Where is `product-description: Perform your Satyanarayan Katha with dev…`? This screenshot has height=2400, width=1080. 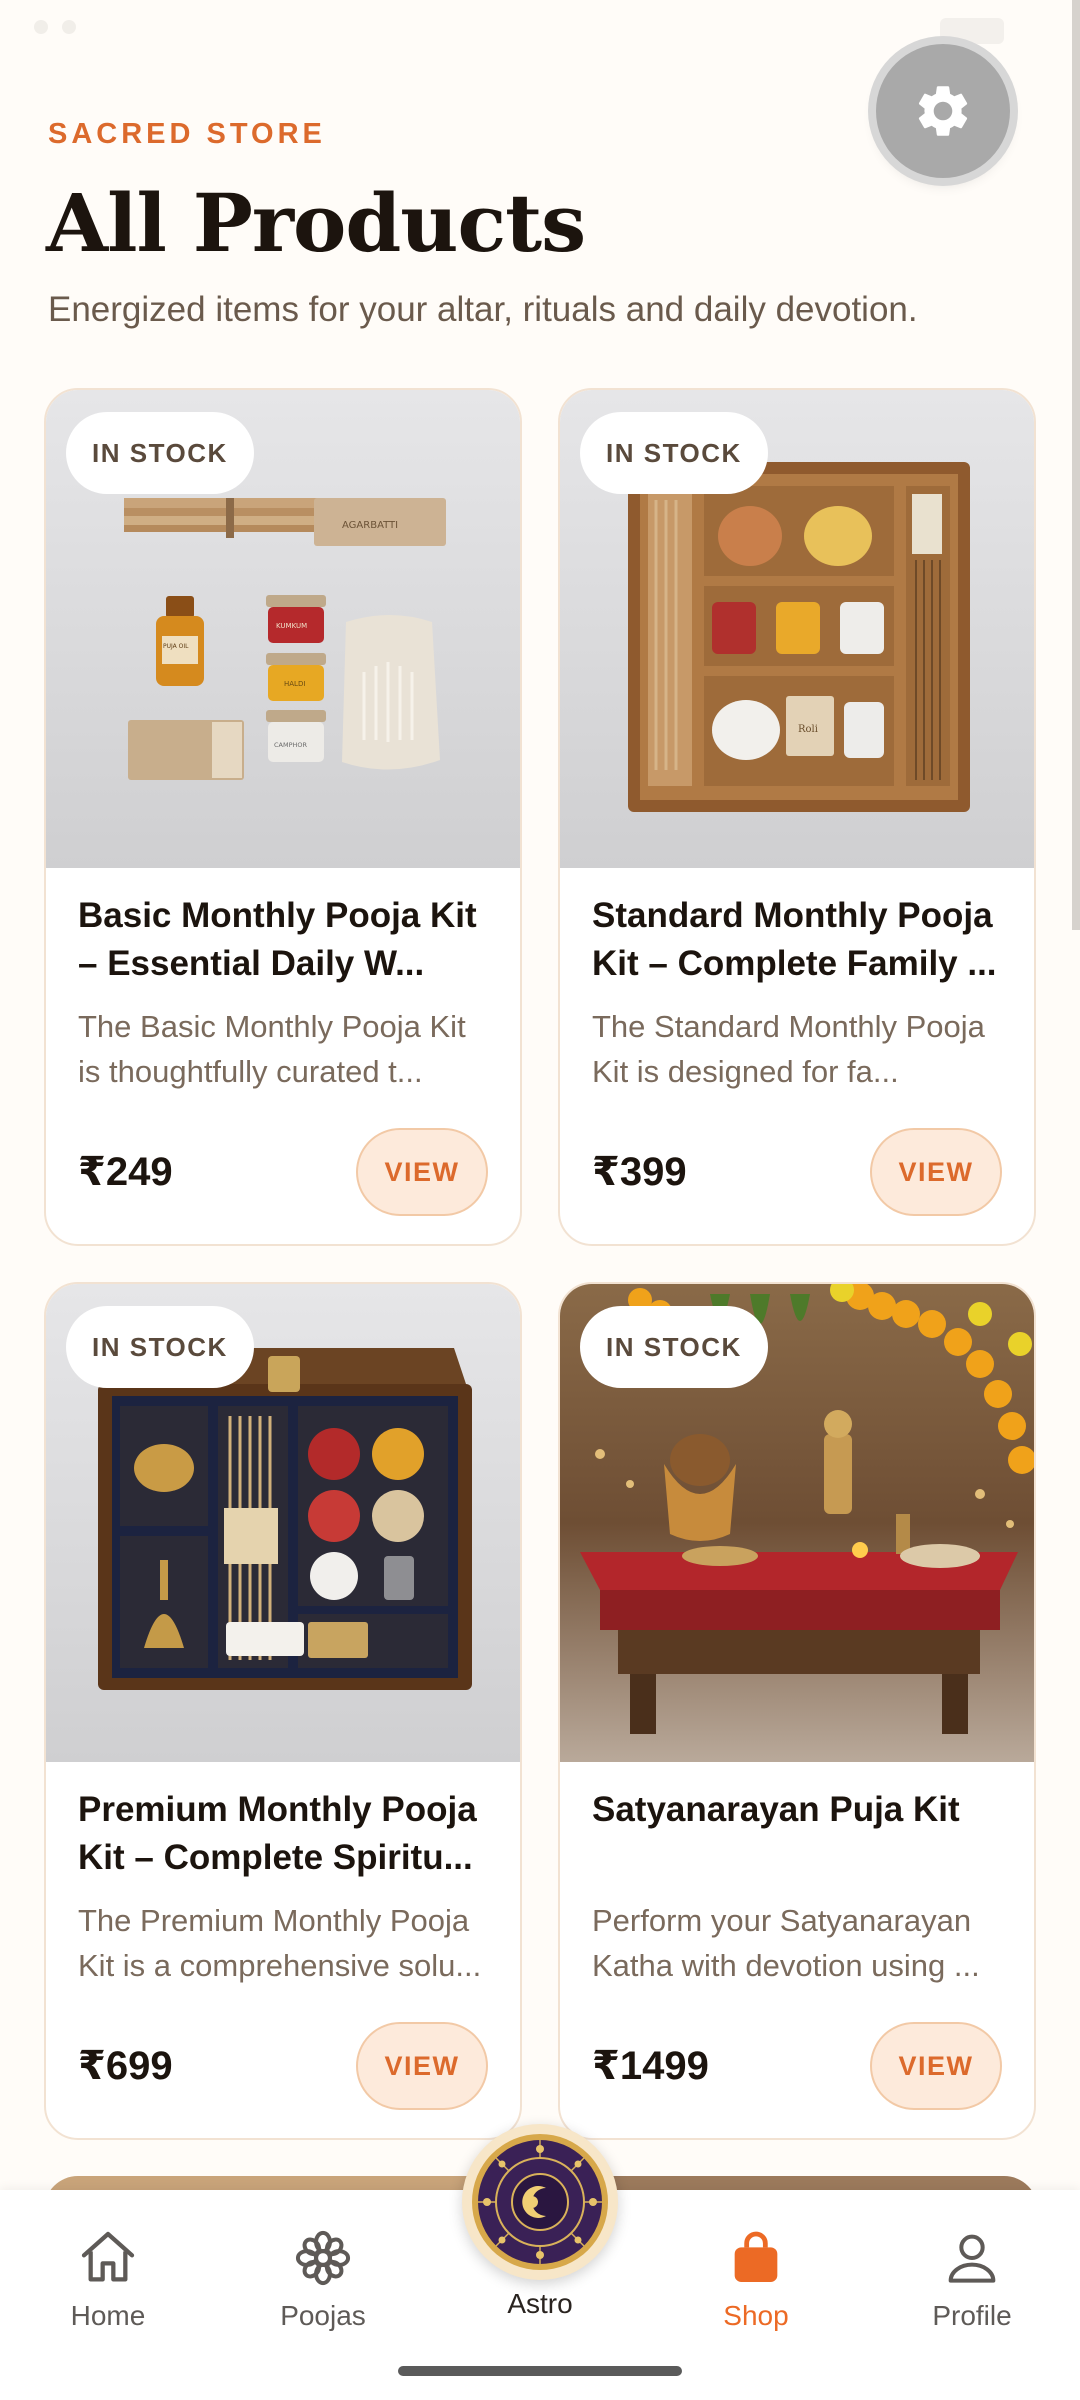
product-description: Perform your Satyanarayan Katha with dev… is located at coordinates (786, 1943).